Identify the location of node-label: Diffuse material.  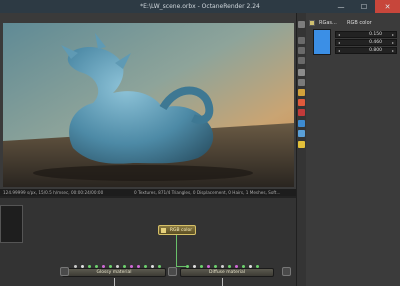
(227, 272).